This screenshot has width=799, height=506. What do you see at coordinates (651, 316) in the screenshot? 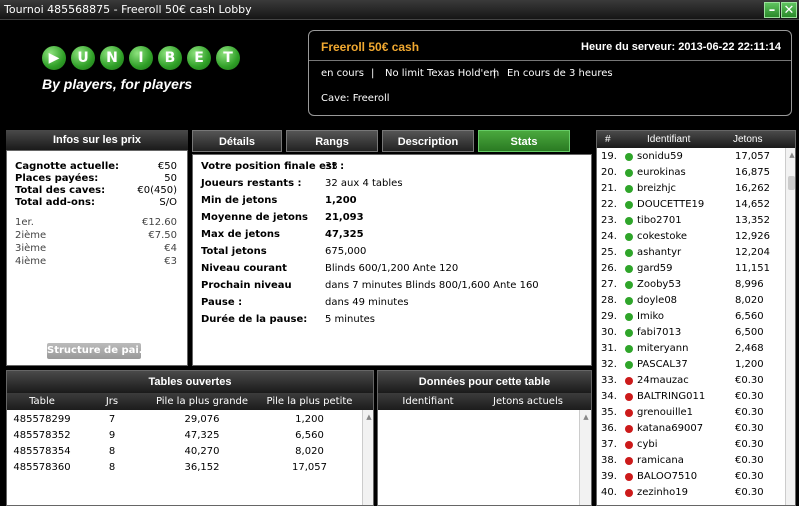
I see `player-name: Imiko` at bounding box center [651, 316].